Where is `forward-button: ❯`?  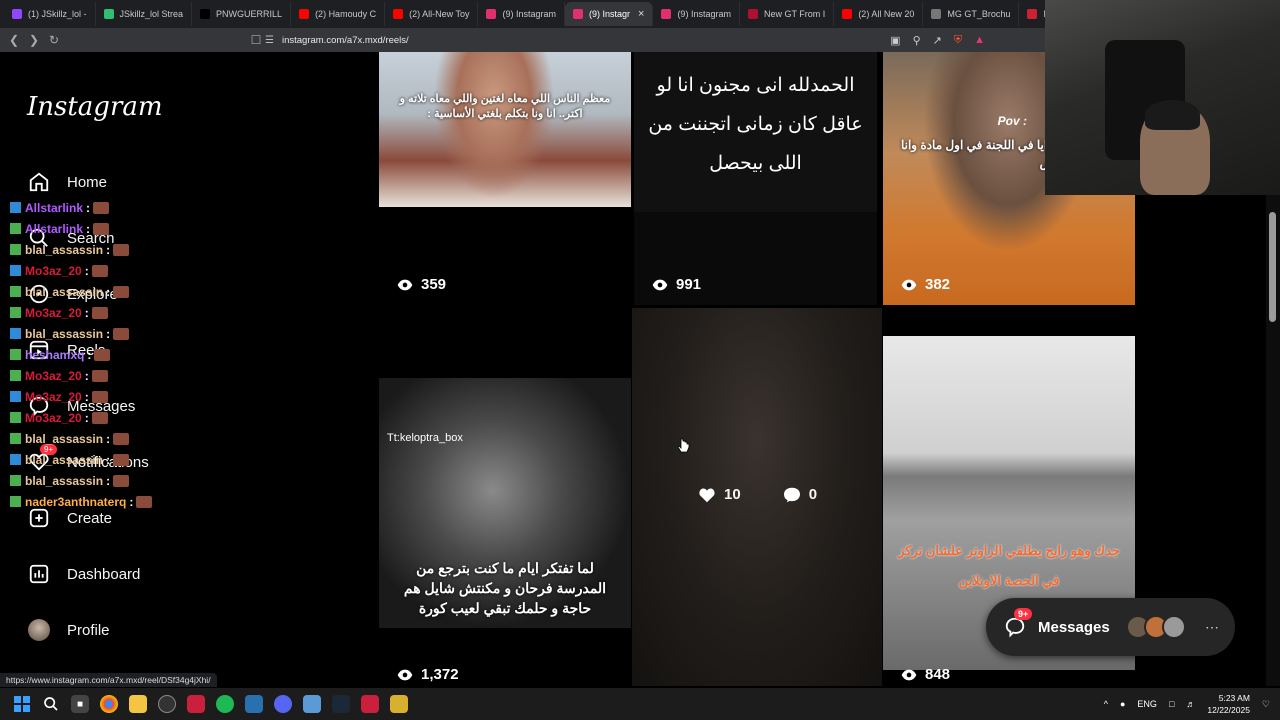
forward-button: ❯ is located at coordinates (34, 40).